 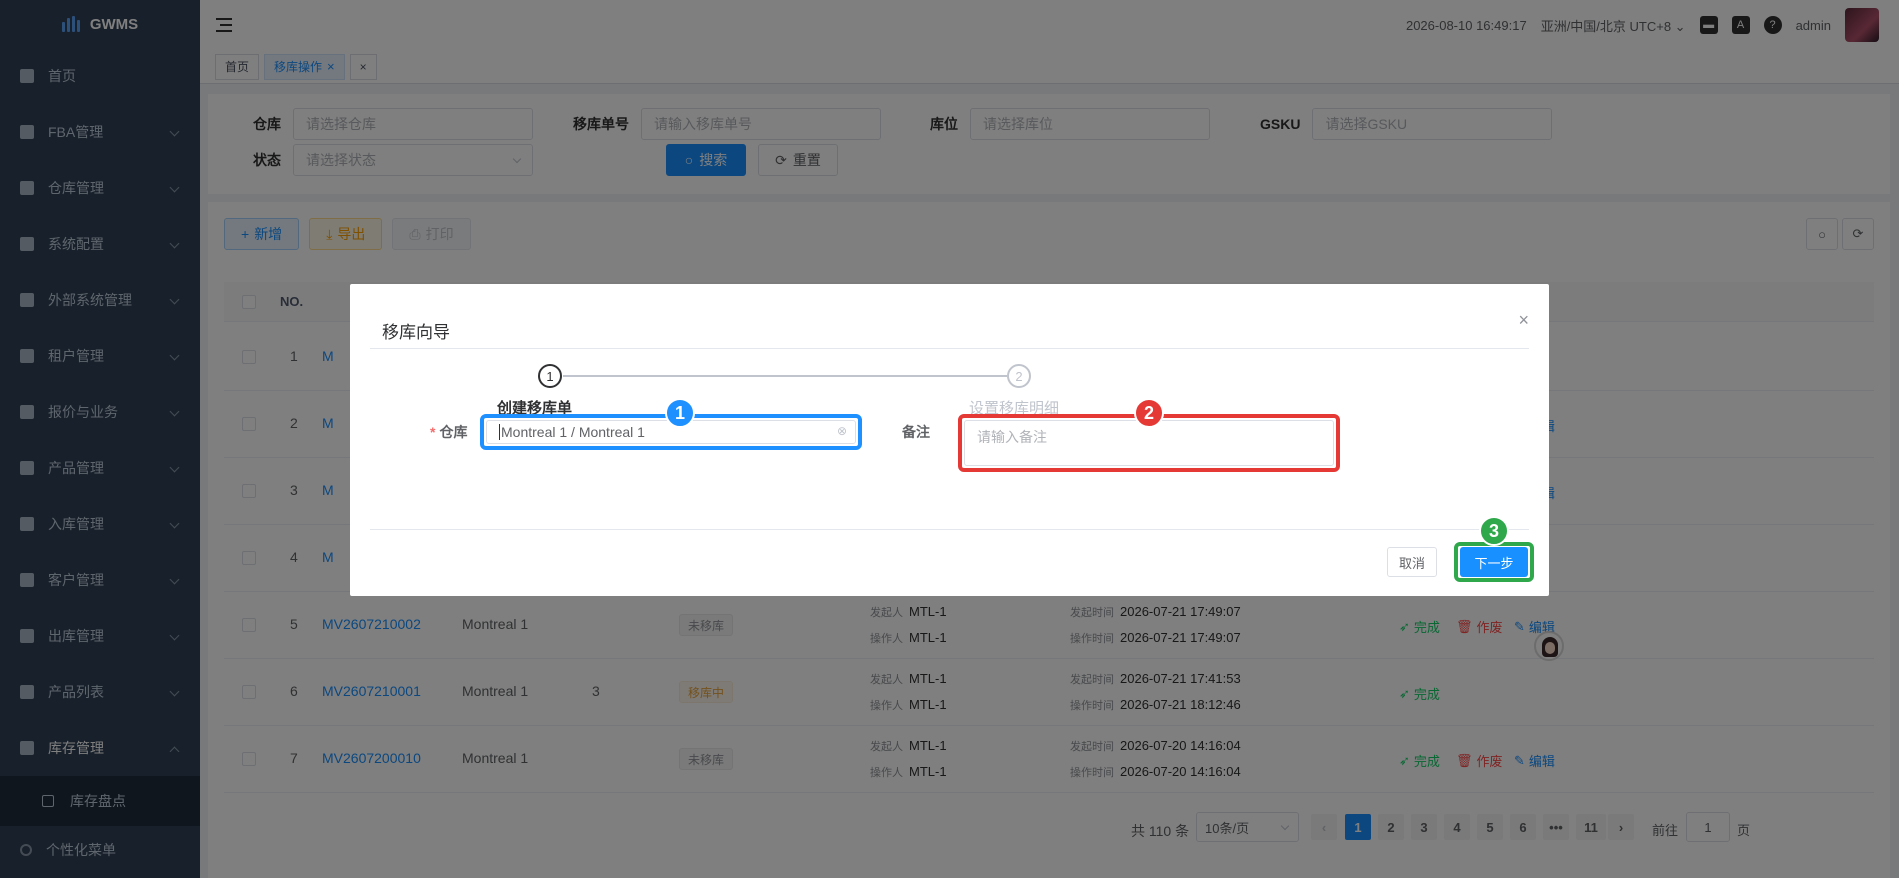 What do you see at coordinates (416, 332) in the screenshot?
I see `dialog-title: 移库向导` at bounding box center [416, 332].